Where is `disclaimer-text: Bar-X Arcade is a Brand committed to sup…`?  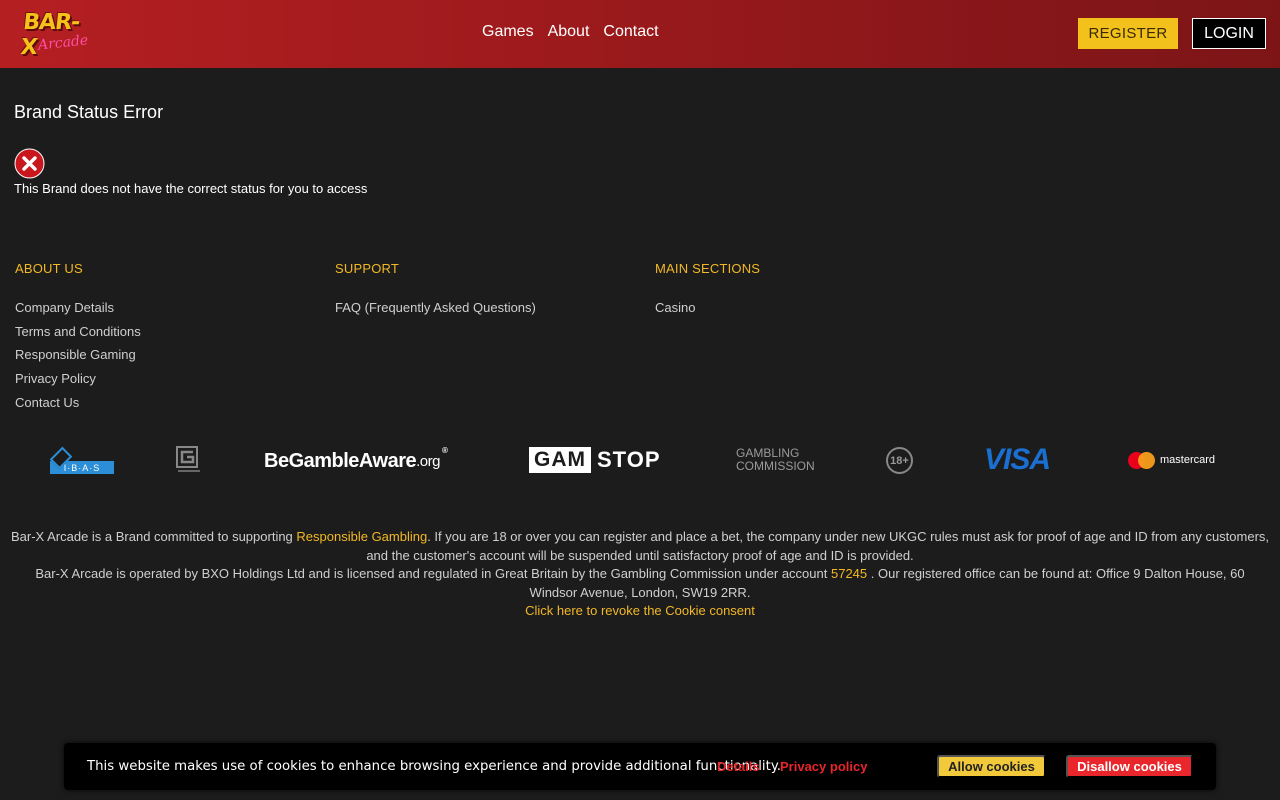
disclaimer-text: Bar-X Arcade is a Brand committed to sup… is located at coordinates (153, 536).